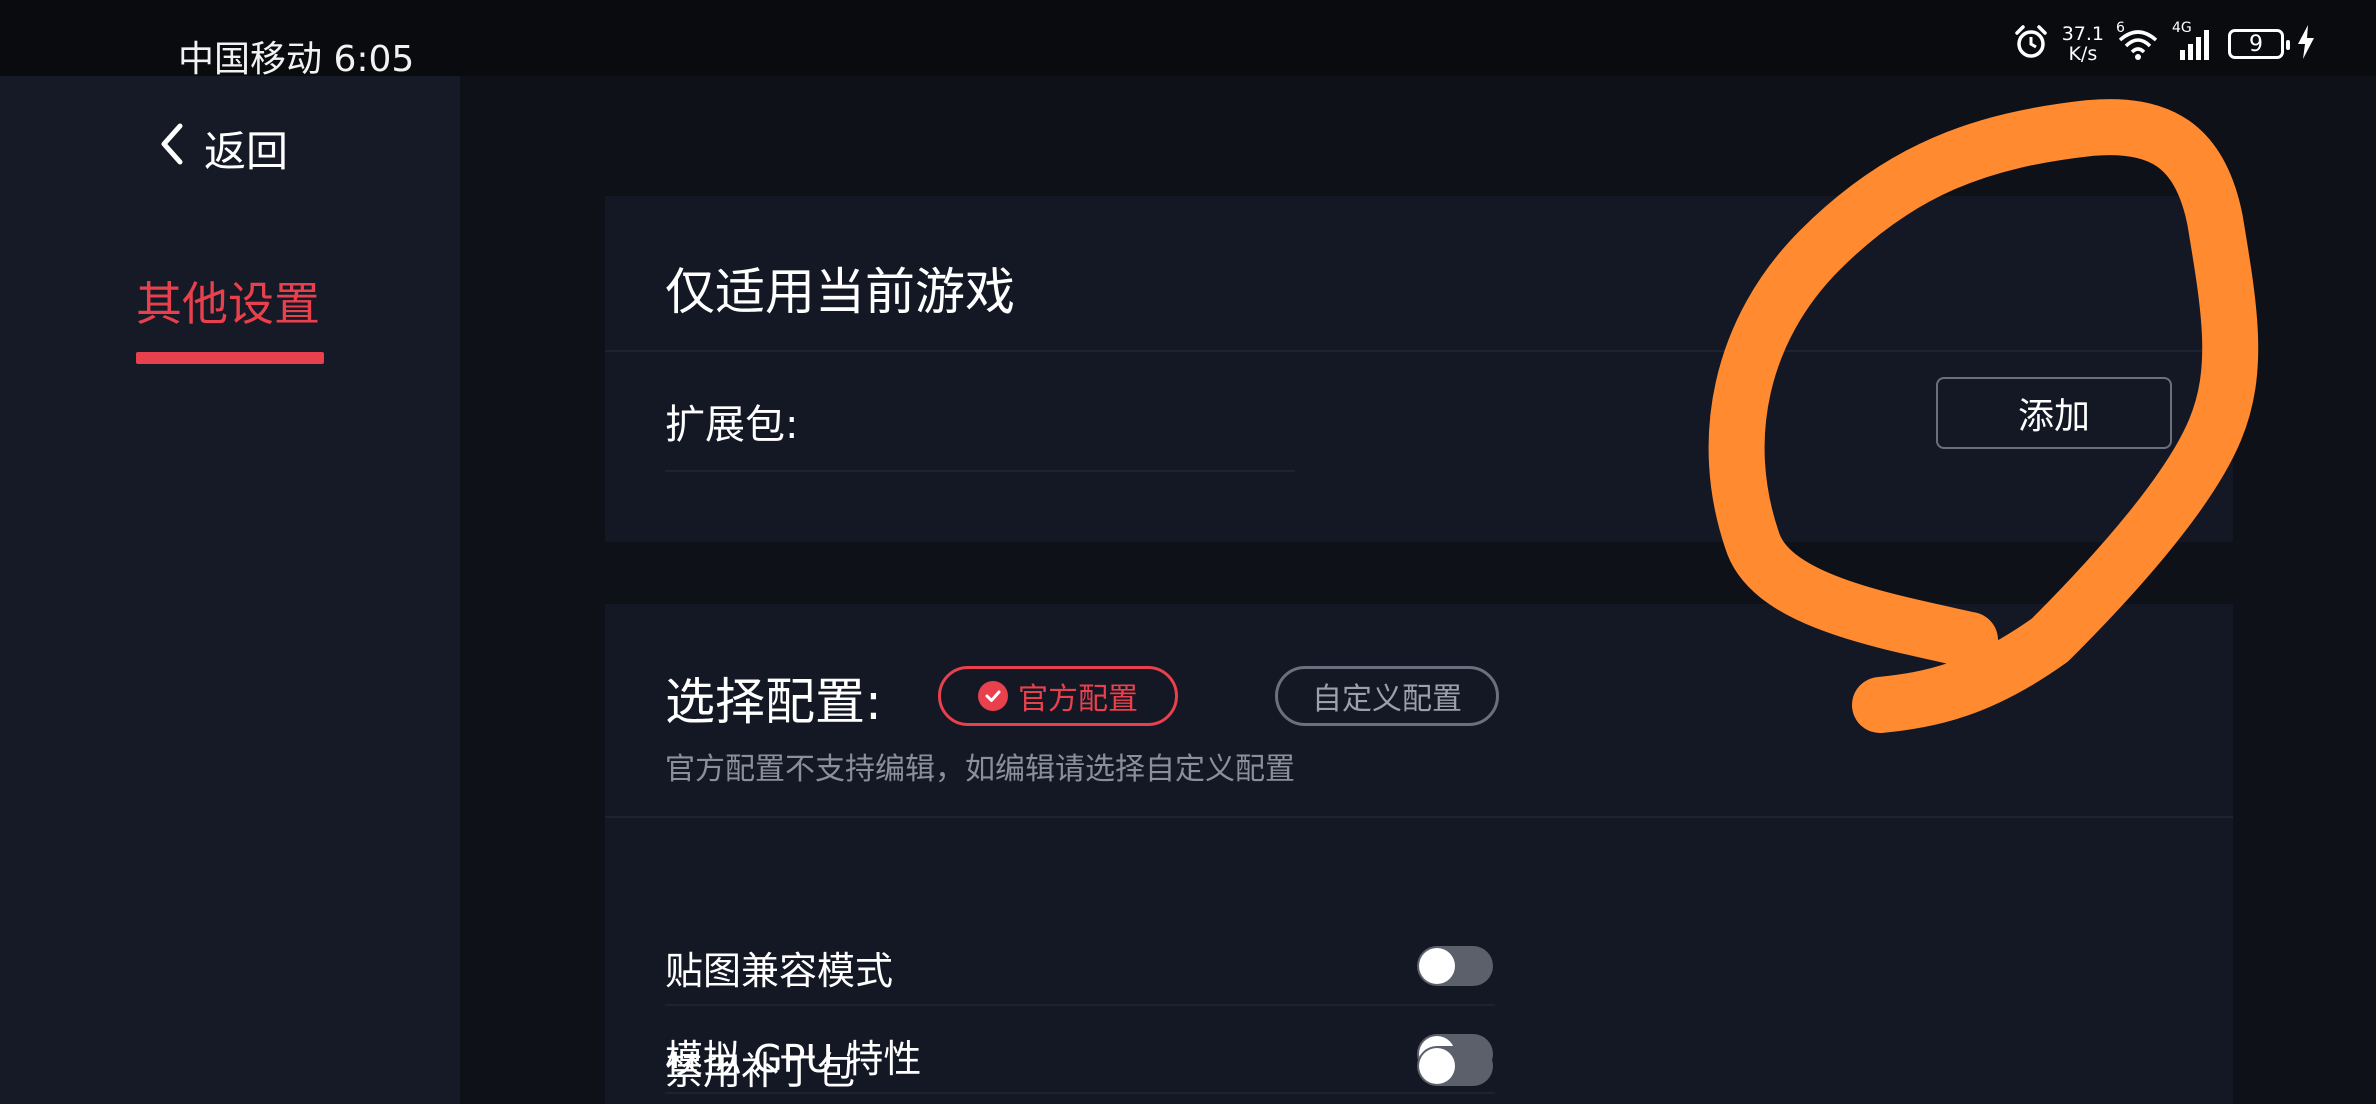 Image resolution: width=2376 pixels, height=1104 pixels. I want to click on back-button: 返回, so click(223, 148).